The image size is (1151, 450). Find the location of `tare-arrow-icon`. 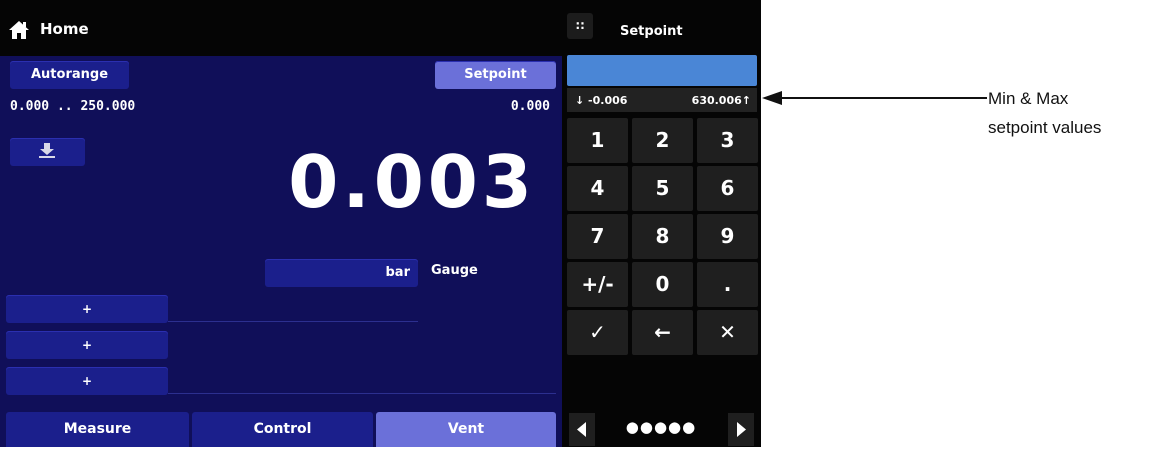

tare-arrow-icon is located at coordinates (47, 150).